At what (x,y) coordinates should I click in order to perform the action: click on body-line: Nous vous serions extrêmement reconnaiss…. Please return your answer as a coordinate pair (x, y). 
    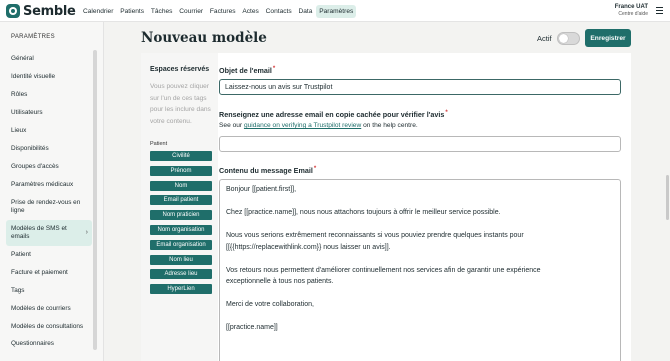
    Looking at the image, I should click on (375, 235).